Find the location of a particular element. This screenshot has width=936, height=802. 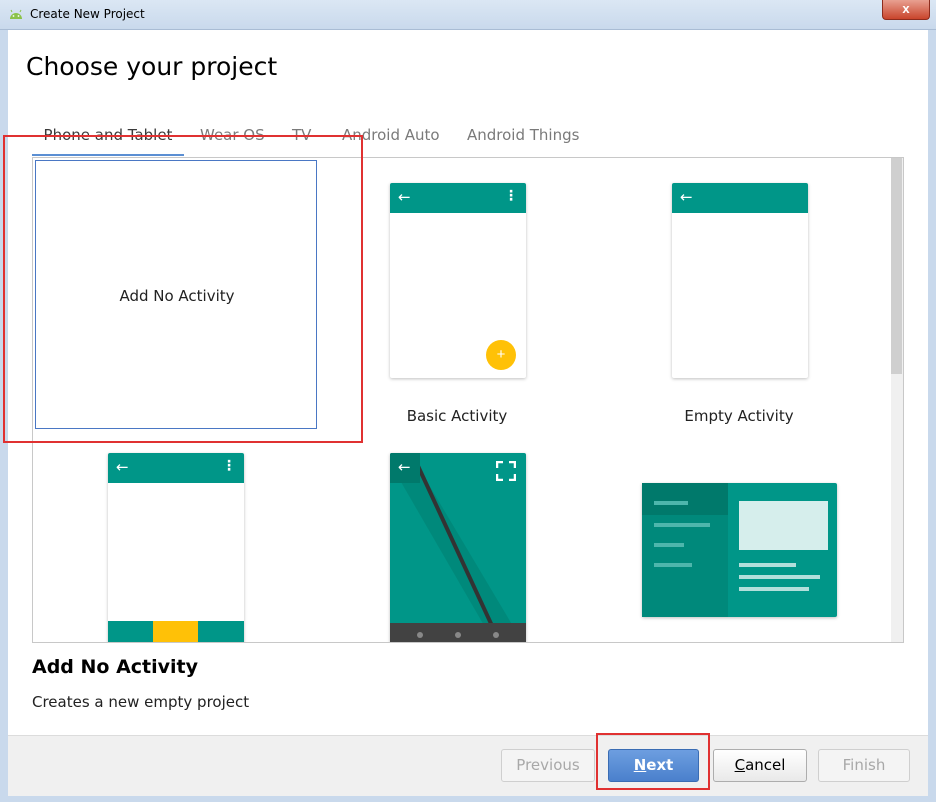

template-master-detail-flow is located at coordinates (739, 550).